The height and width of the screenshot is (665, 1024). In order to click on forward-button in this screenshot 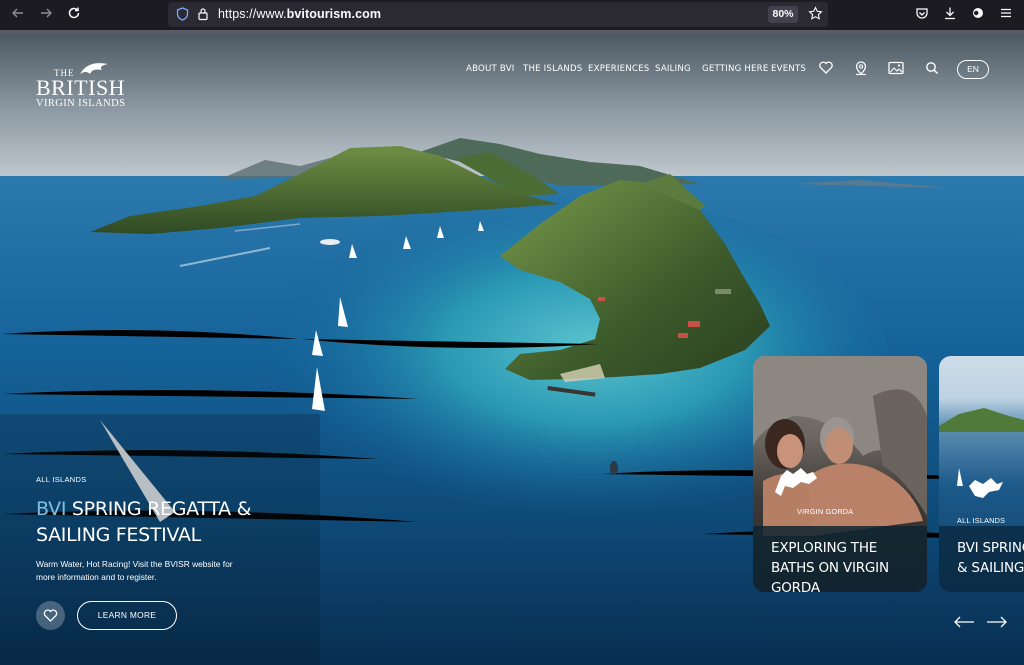, I will do `click(46, 15)`.